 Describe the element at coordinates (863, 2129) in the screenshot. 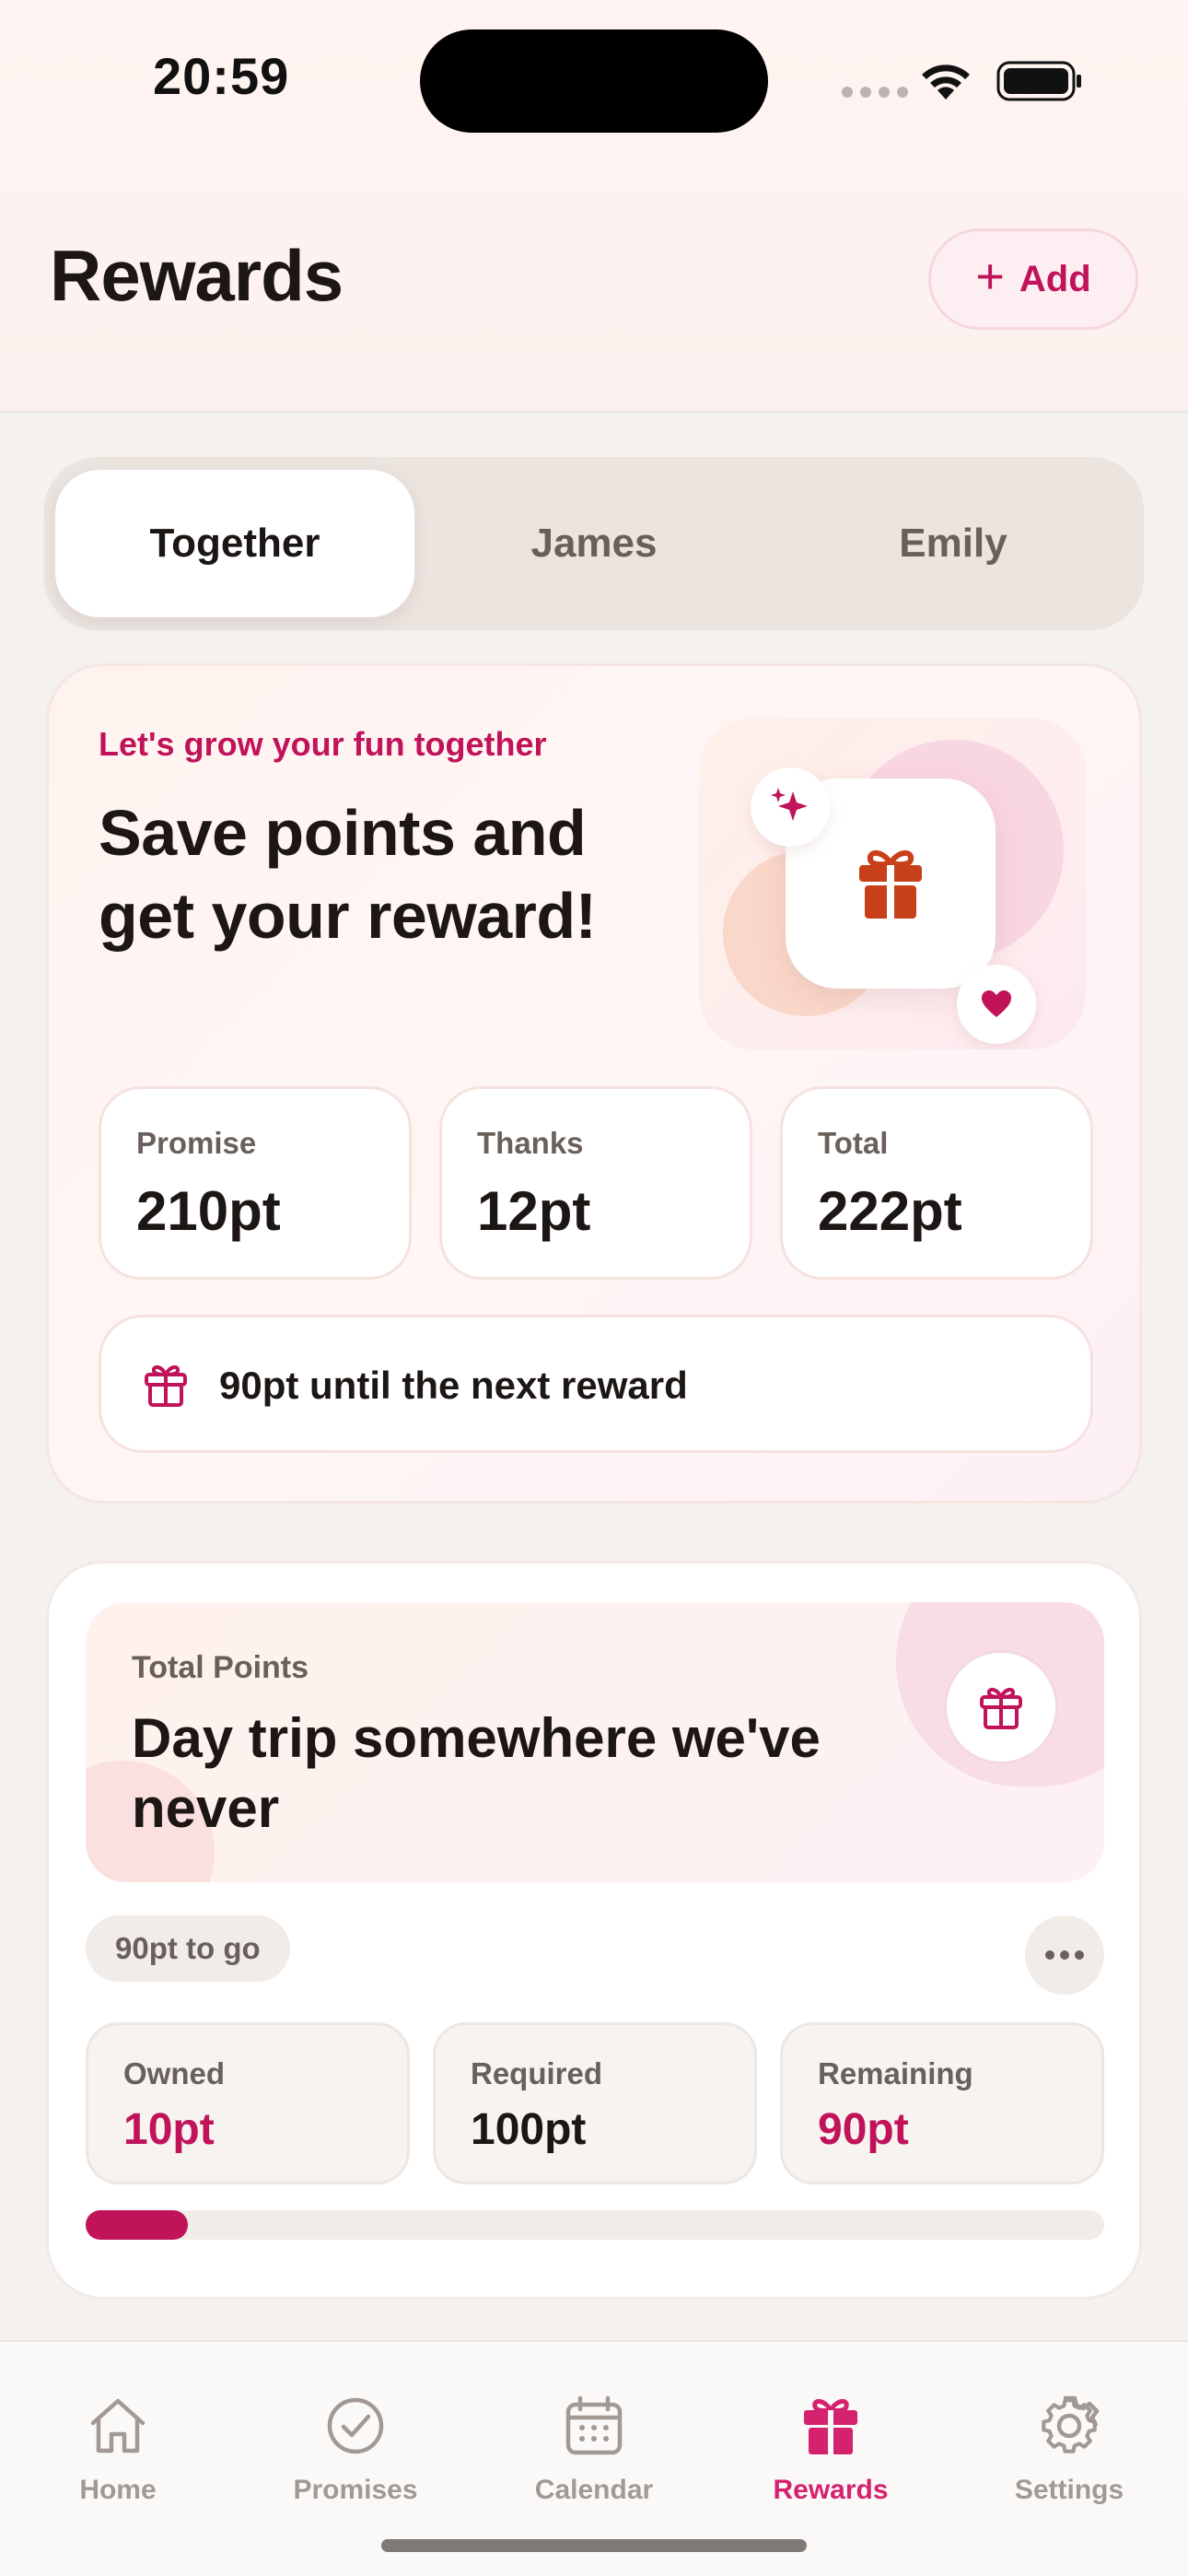

I see `stat-value: 90pt` at that location.